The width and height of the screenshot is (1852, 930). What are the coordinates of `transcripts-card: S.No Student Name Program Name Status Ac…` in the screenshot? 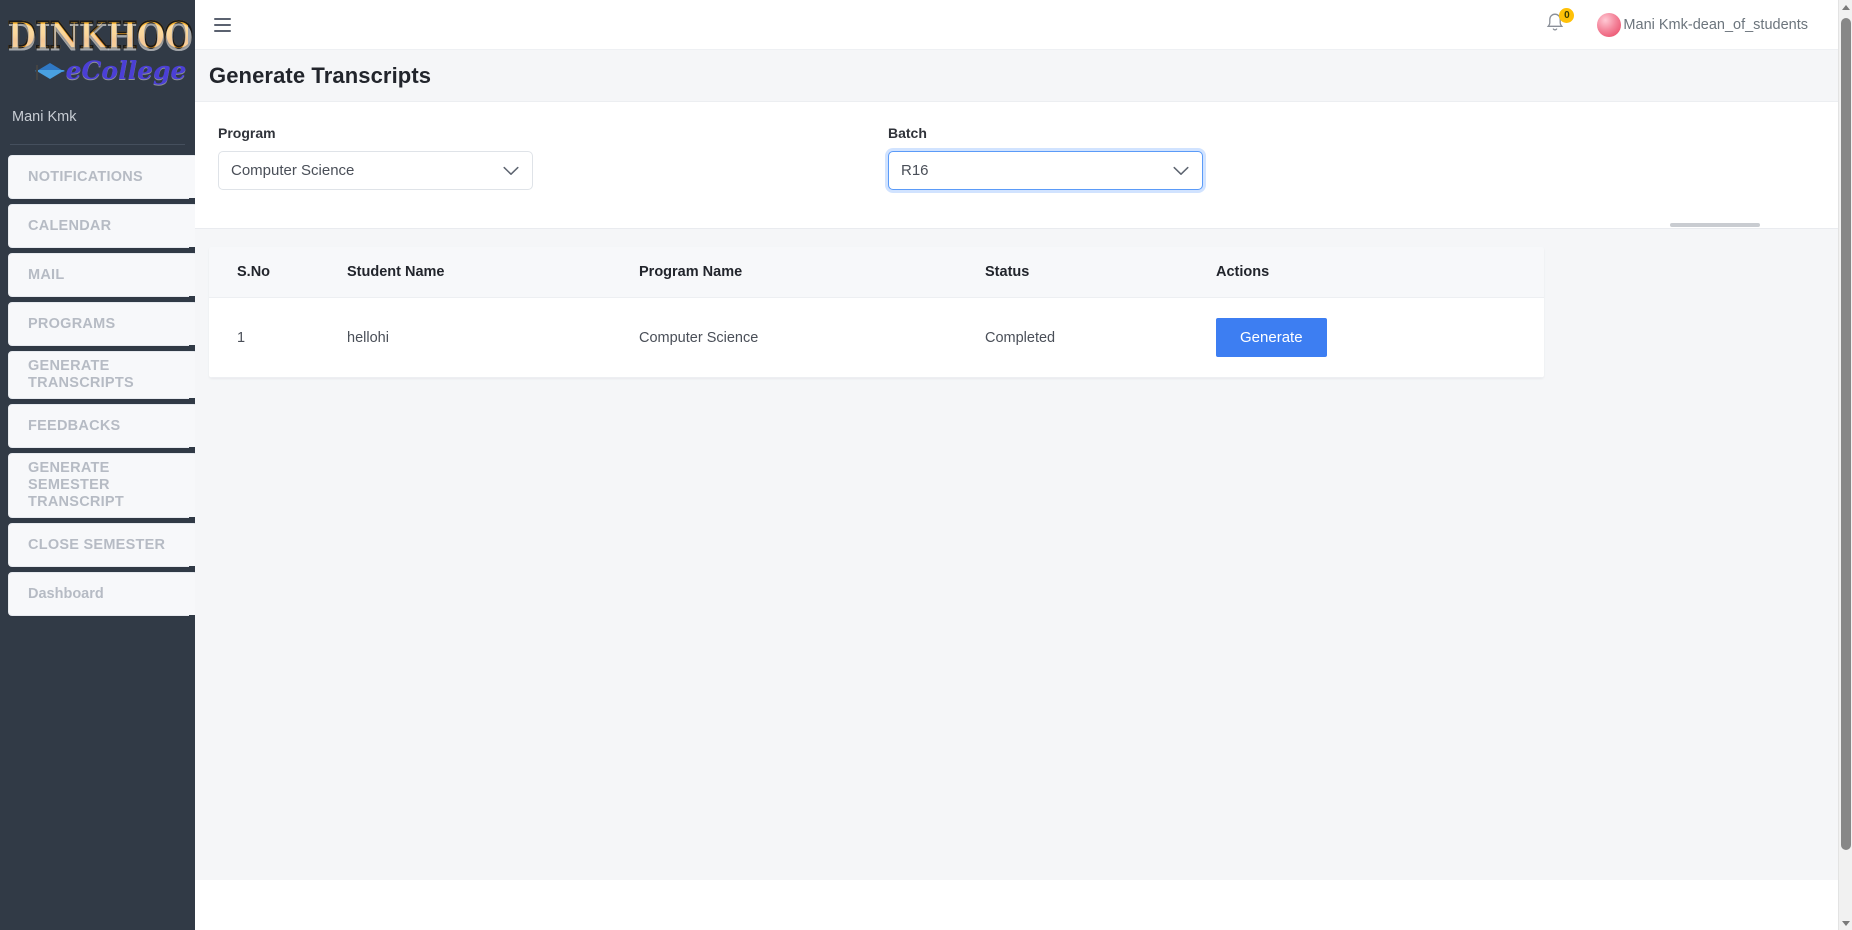 It's located at (876, 312).